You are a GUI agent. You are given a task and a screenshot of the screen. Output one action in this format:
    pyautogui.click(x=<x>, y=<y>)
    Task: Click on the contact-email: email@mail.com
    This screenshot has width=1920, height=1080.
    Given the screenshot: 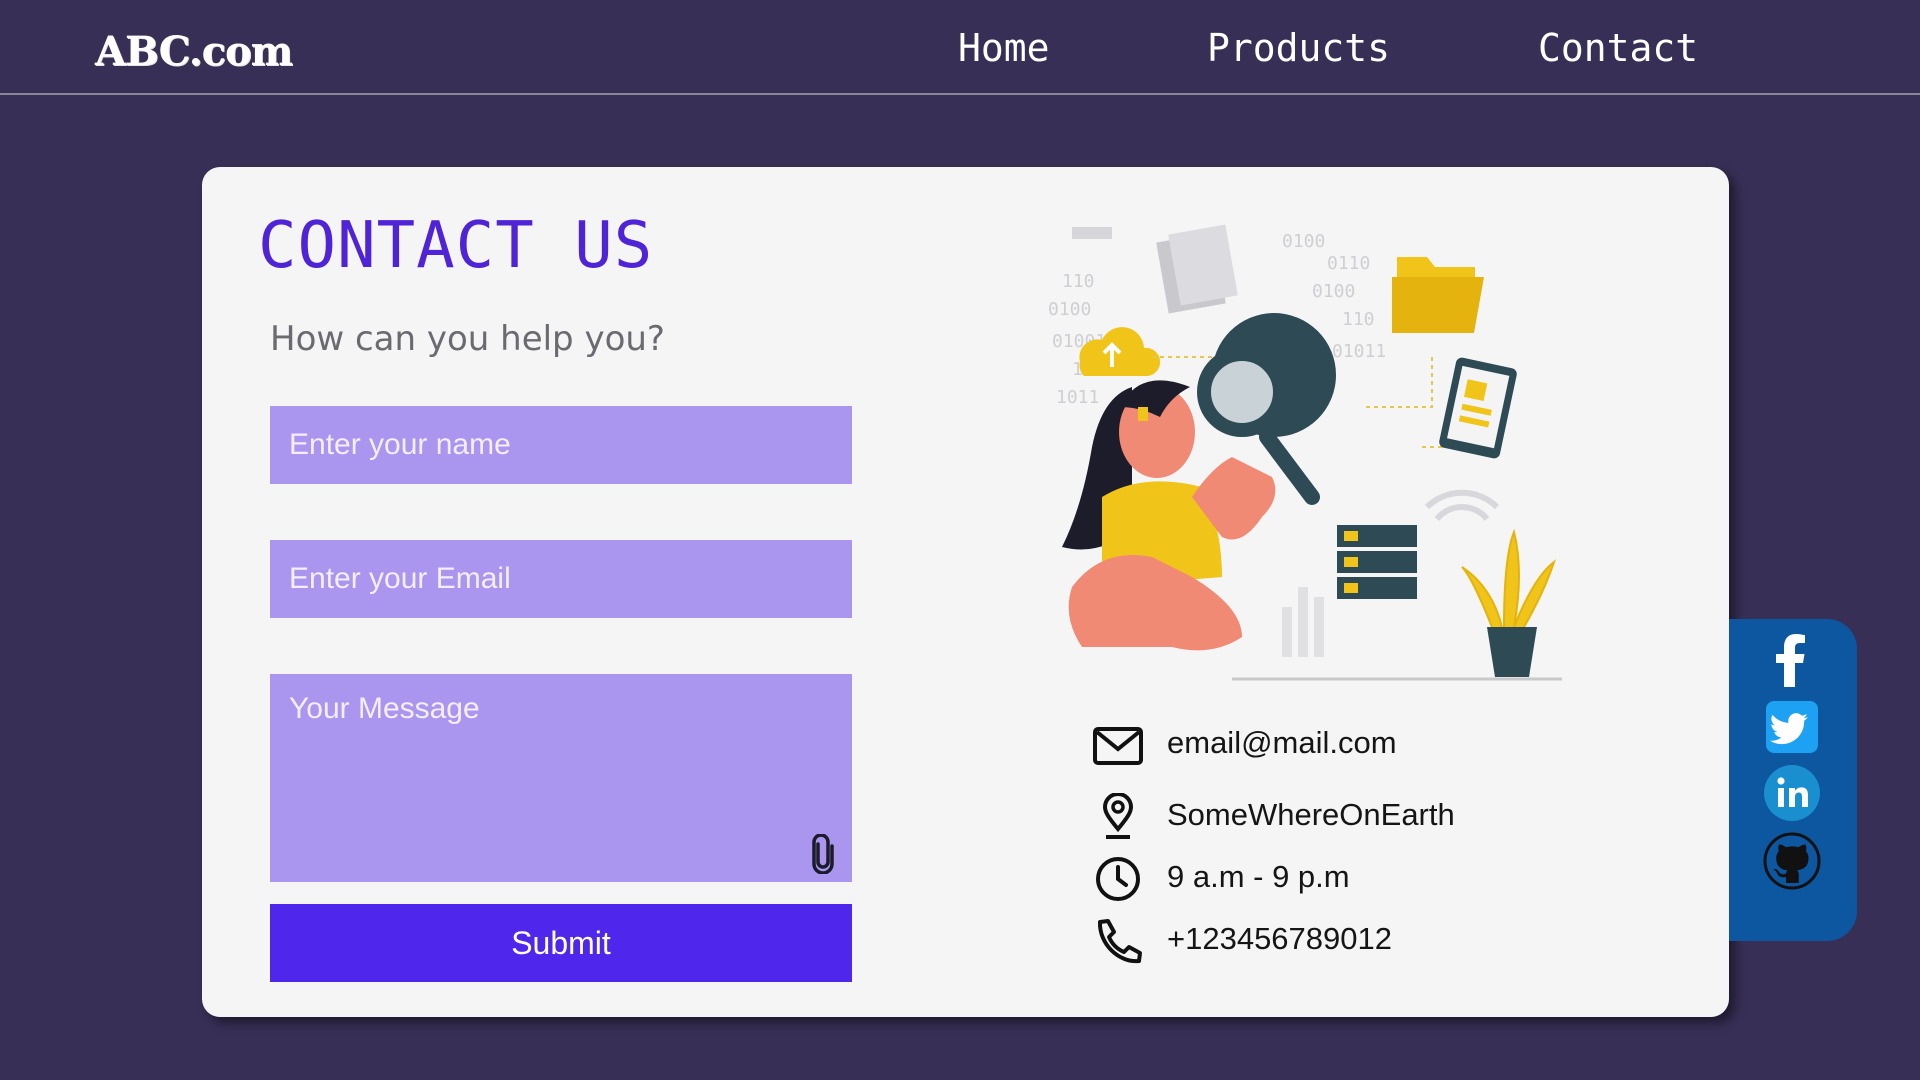 What is the action you would take?
    pyautogui.click(x=1282, y=742)
    